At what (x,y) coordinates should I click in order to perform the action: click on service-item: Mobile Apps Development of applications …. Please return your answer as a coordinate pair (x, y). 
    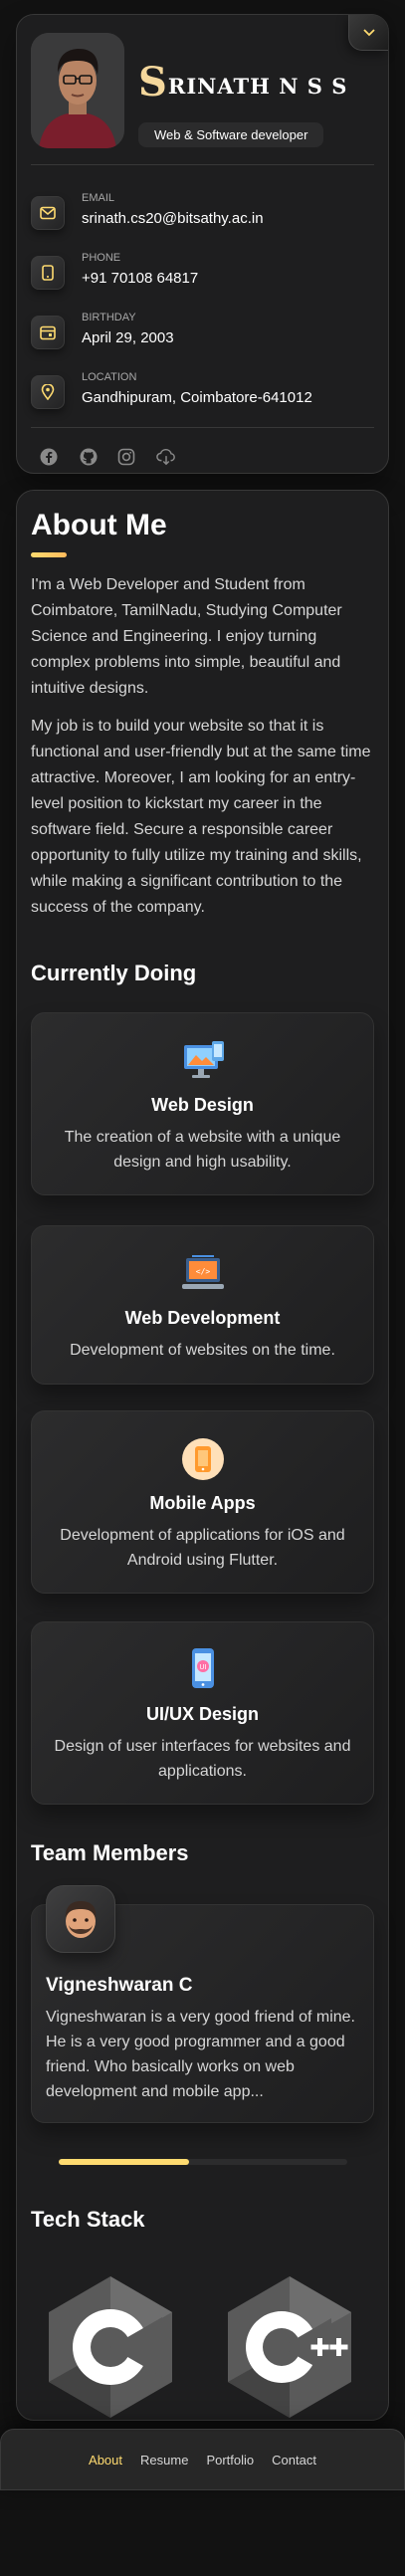
    Looking at the image, I should click on (202, 1502).